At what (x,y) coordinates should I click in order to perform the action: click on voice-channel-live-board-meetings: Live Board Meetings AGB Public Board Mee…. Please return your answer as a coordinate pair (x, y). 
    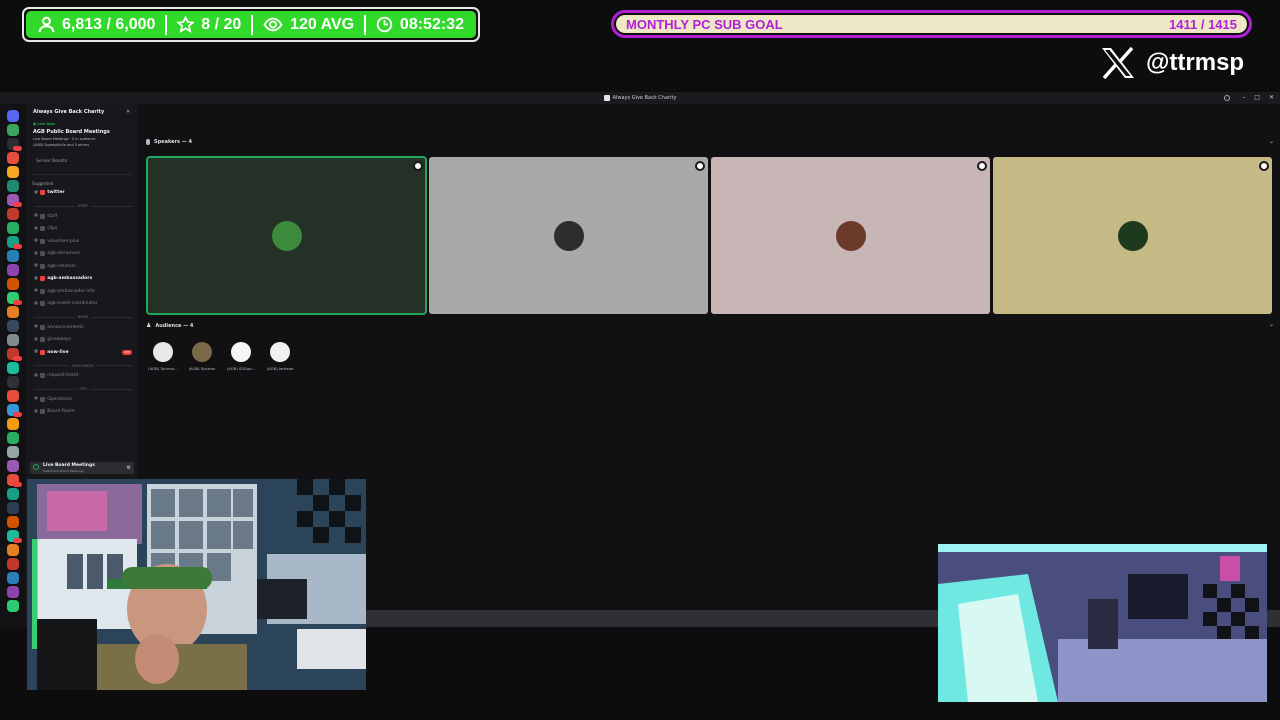
    Looking at the image, I should click on (82, 468).